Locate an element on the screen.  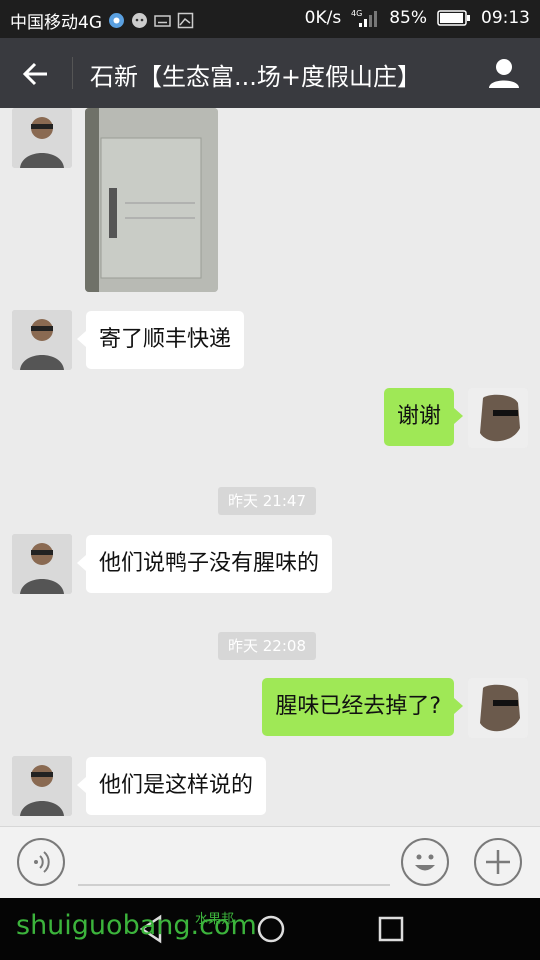
plus-icon is located at coordinates (498, 862).